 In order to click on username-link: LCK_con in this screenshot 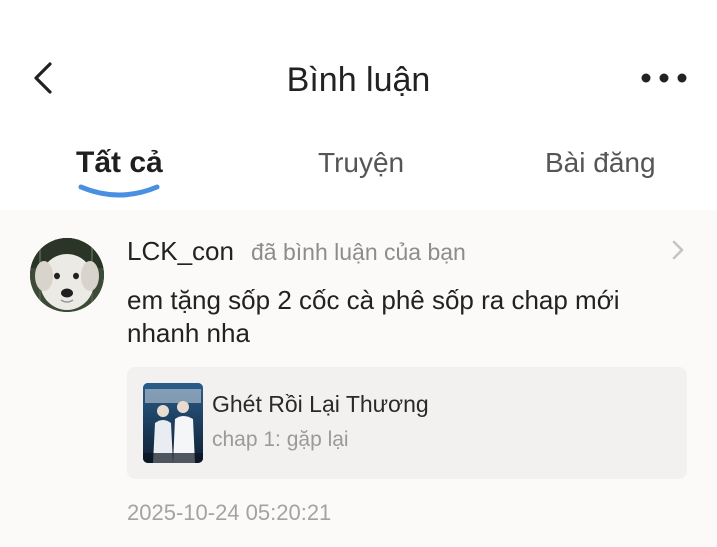, I will do `click(180, 251)`.